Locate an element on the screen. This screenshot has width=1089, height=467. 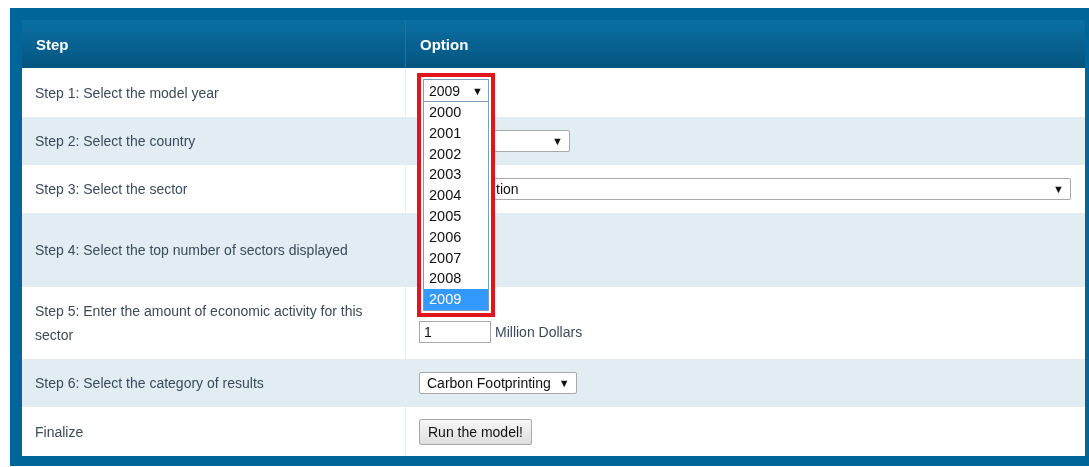
unit-label: Million Dollars is located at coordinates (539, 332).